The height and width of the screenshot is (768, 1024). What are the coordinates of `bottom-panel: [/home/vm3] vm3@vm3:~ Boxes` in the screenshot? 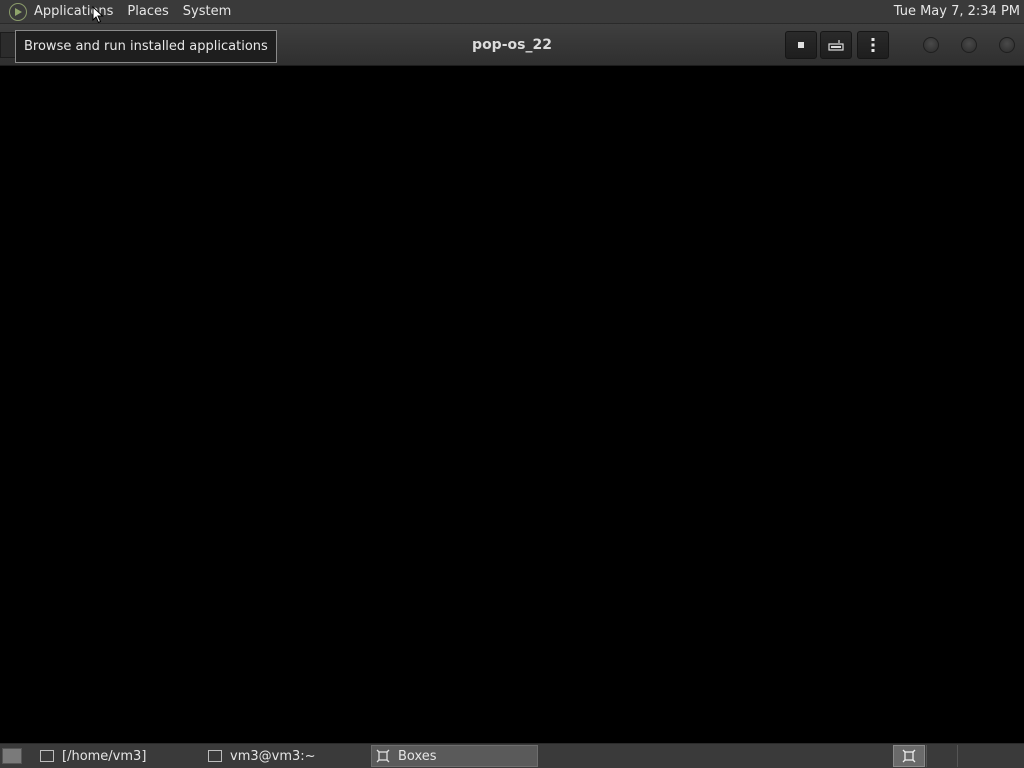 It's located at (512, 755).